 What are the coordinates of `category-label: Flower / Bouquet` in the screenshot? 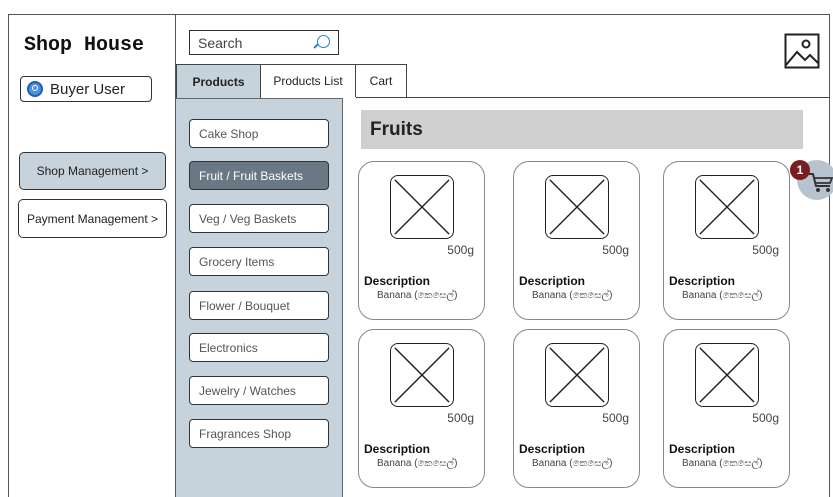 It's located at (244, 305).